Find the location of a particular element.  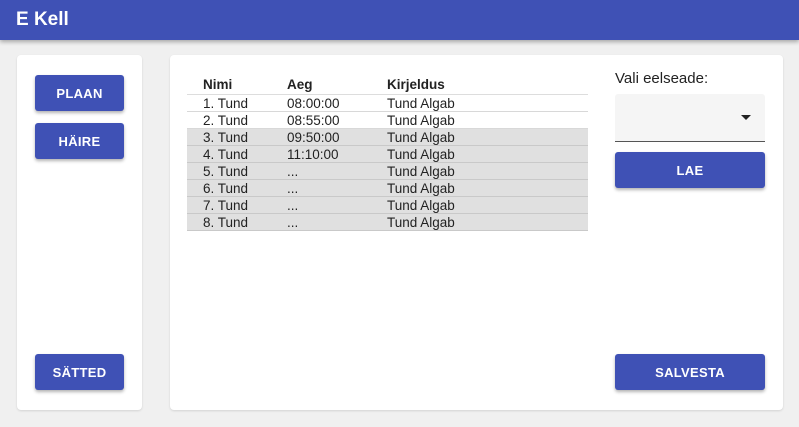

cell-nimi: 1. Tund is located at coordinates (226, 103).